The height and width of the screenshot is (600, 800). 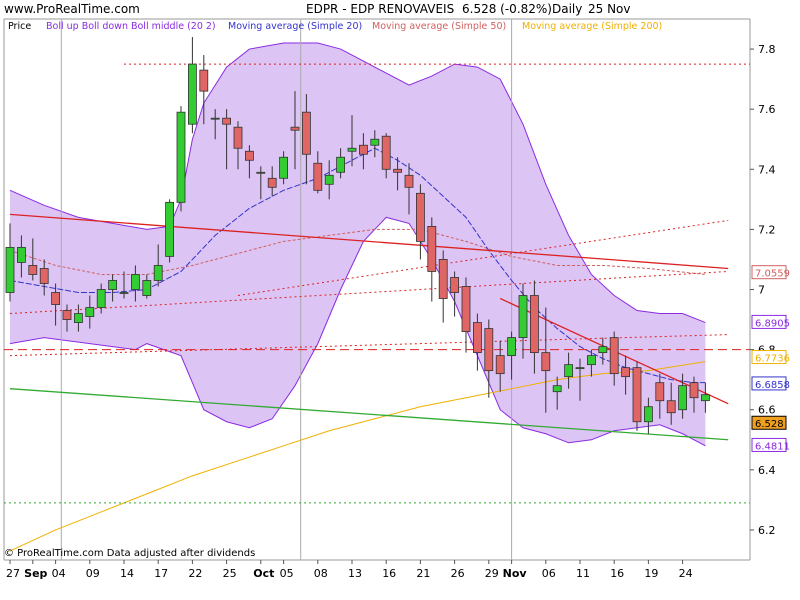 I want to click on date-label: 25 Nov, so click(x=609, y=9).